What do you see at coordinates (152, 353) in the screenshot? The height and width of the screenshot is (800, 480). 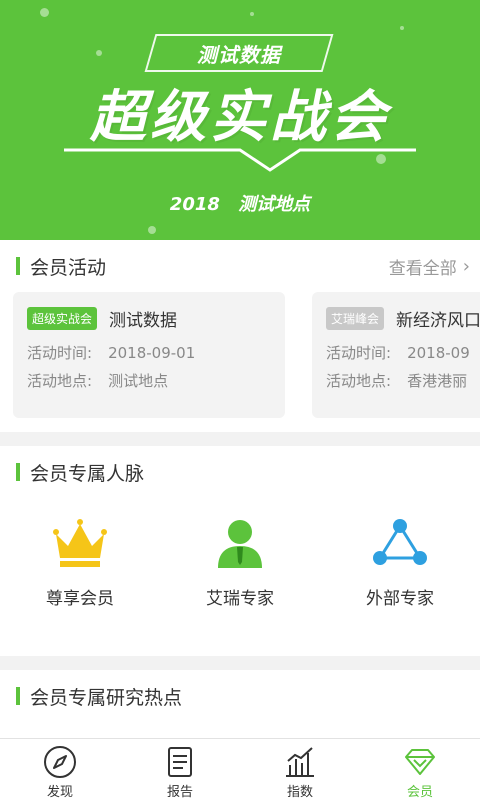 I see `activity-time-value: 2018-09-01` at bounding box center [152, 353].